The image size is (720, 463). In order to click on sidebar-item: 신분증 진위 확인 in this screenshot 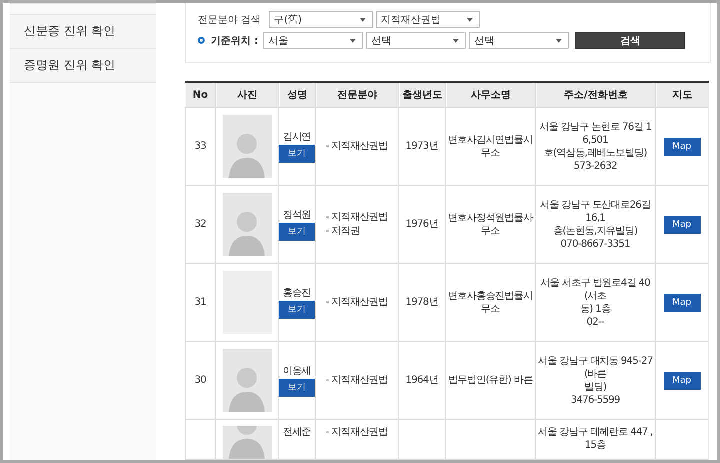, I will do `click(83, 31)`.